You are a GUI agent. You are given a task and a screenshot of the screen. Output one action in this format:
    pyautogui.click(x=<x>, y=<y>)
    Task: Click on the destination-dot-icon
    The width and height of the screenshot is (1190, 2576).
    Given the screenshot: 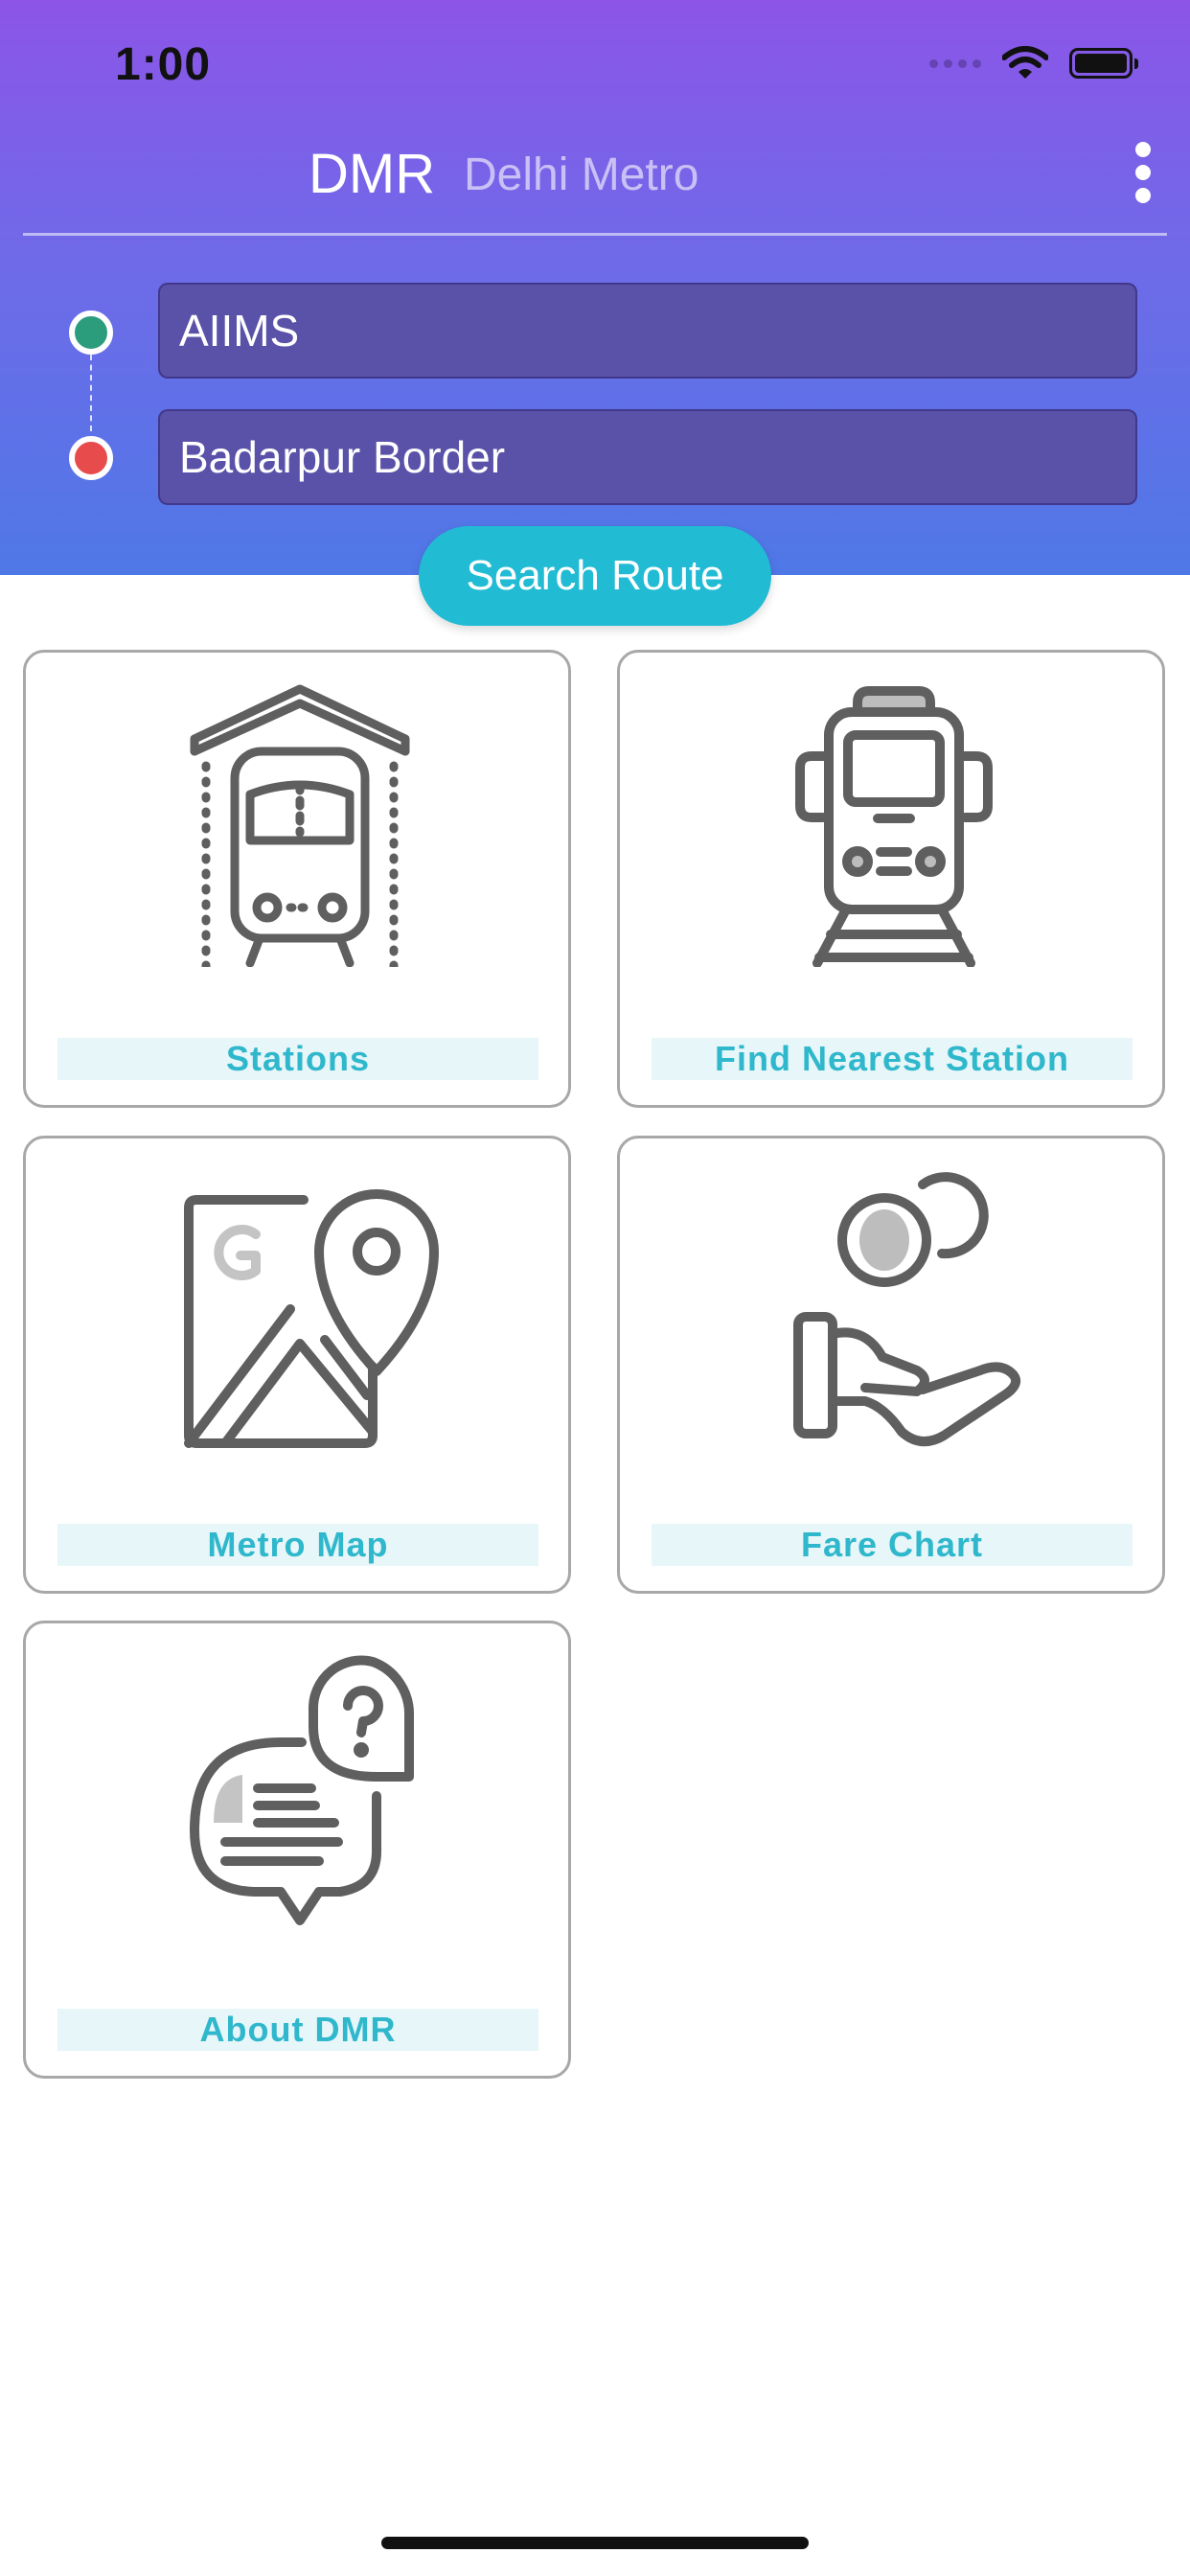 What is the action you would take?
    pyautogui.click(x=91, y=458)
    